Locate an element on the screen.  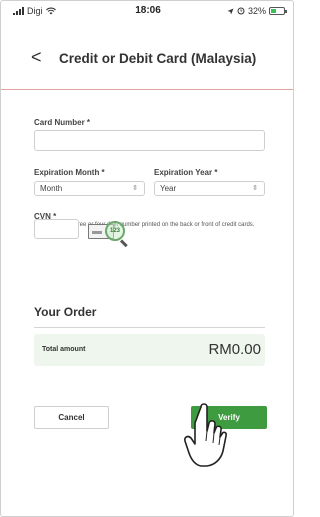
battery-icon is located at coordinates (278, 11).